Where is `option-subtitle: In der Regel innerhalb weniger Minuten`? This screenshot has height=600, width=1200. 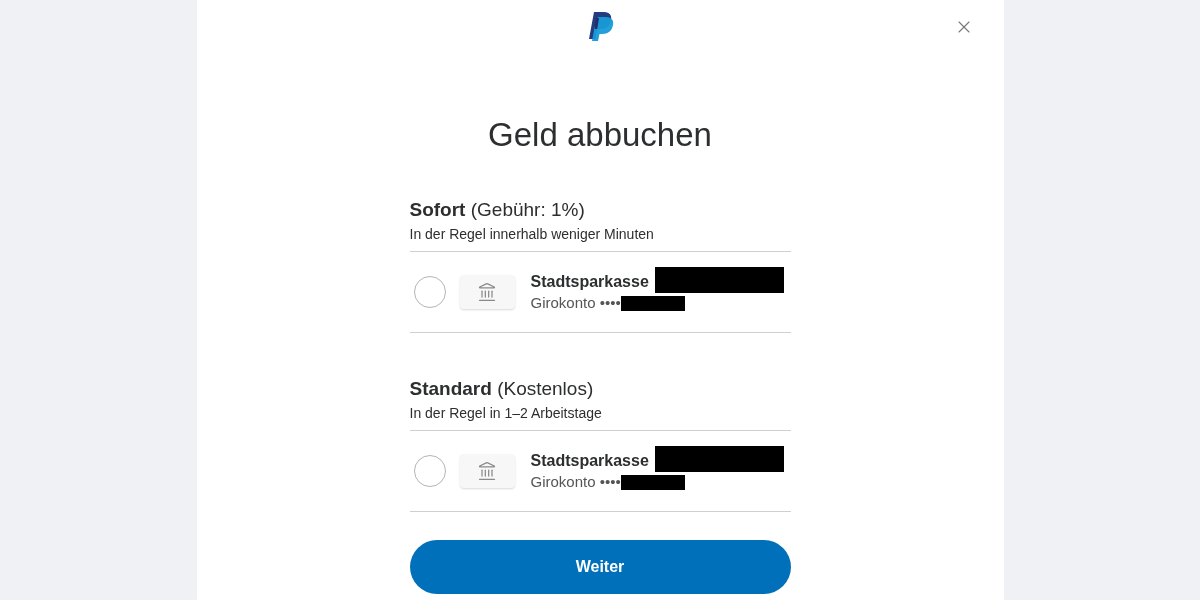 option-subtitle: In der Regel innerhalb weniger Minuten is located at coordinates (532, 234).